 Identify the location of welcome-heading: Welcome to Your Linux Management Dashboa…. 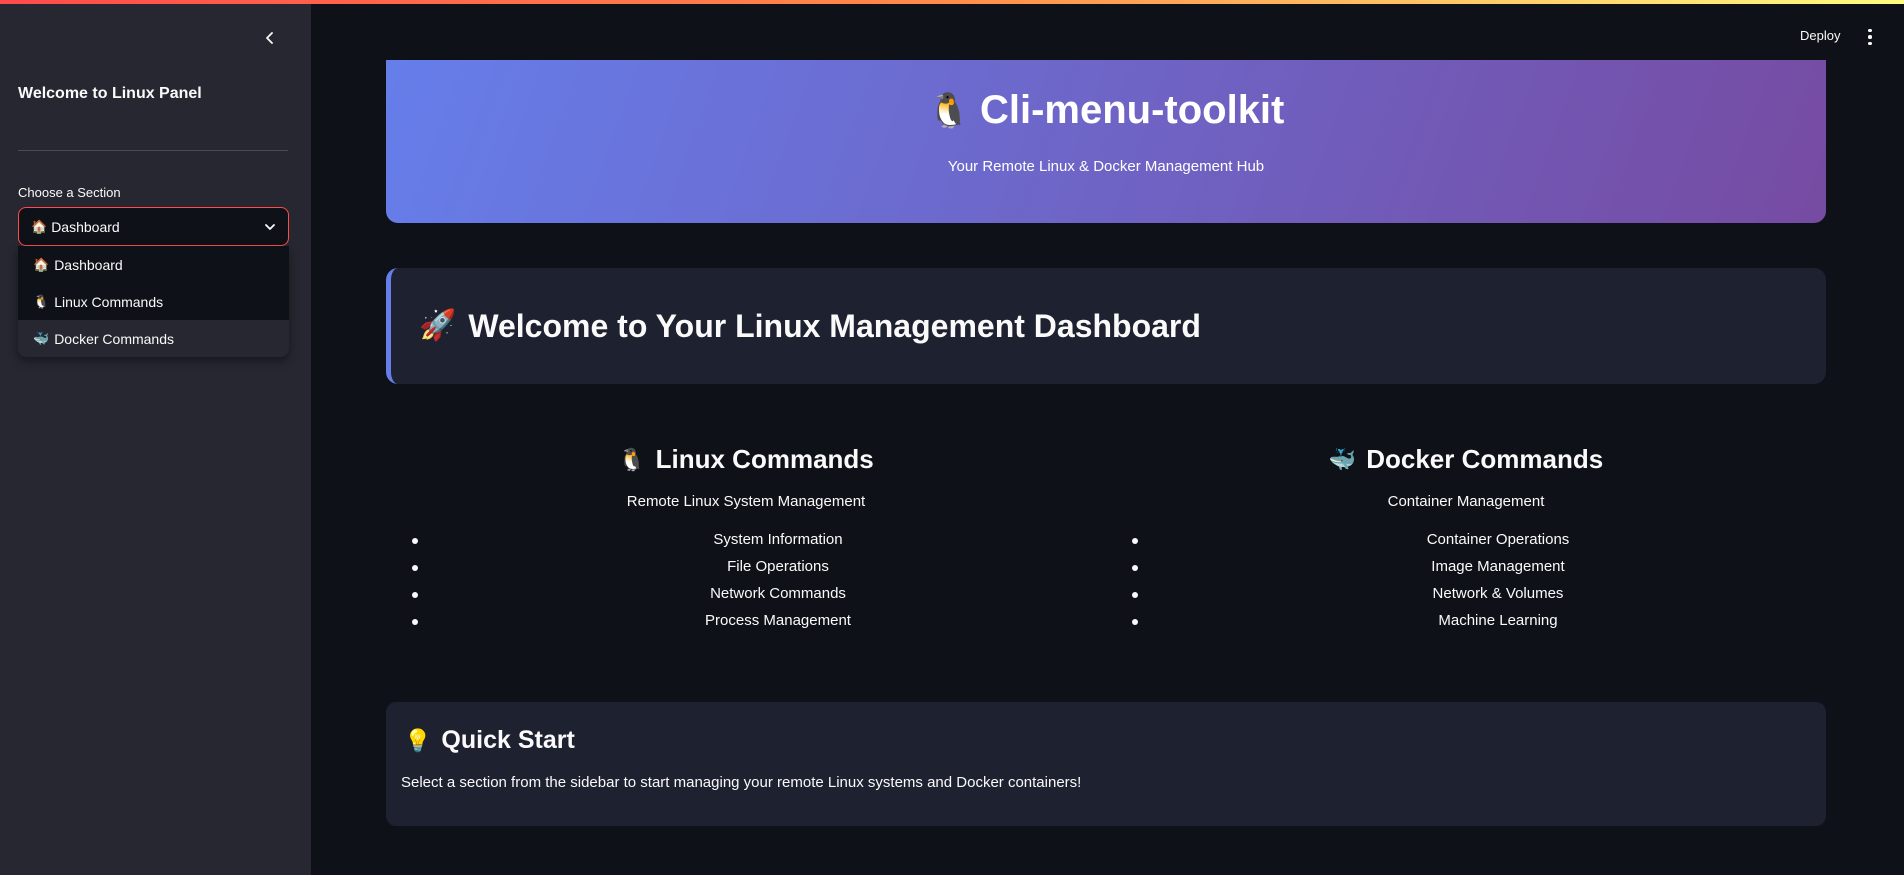
(834, 325).